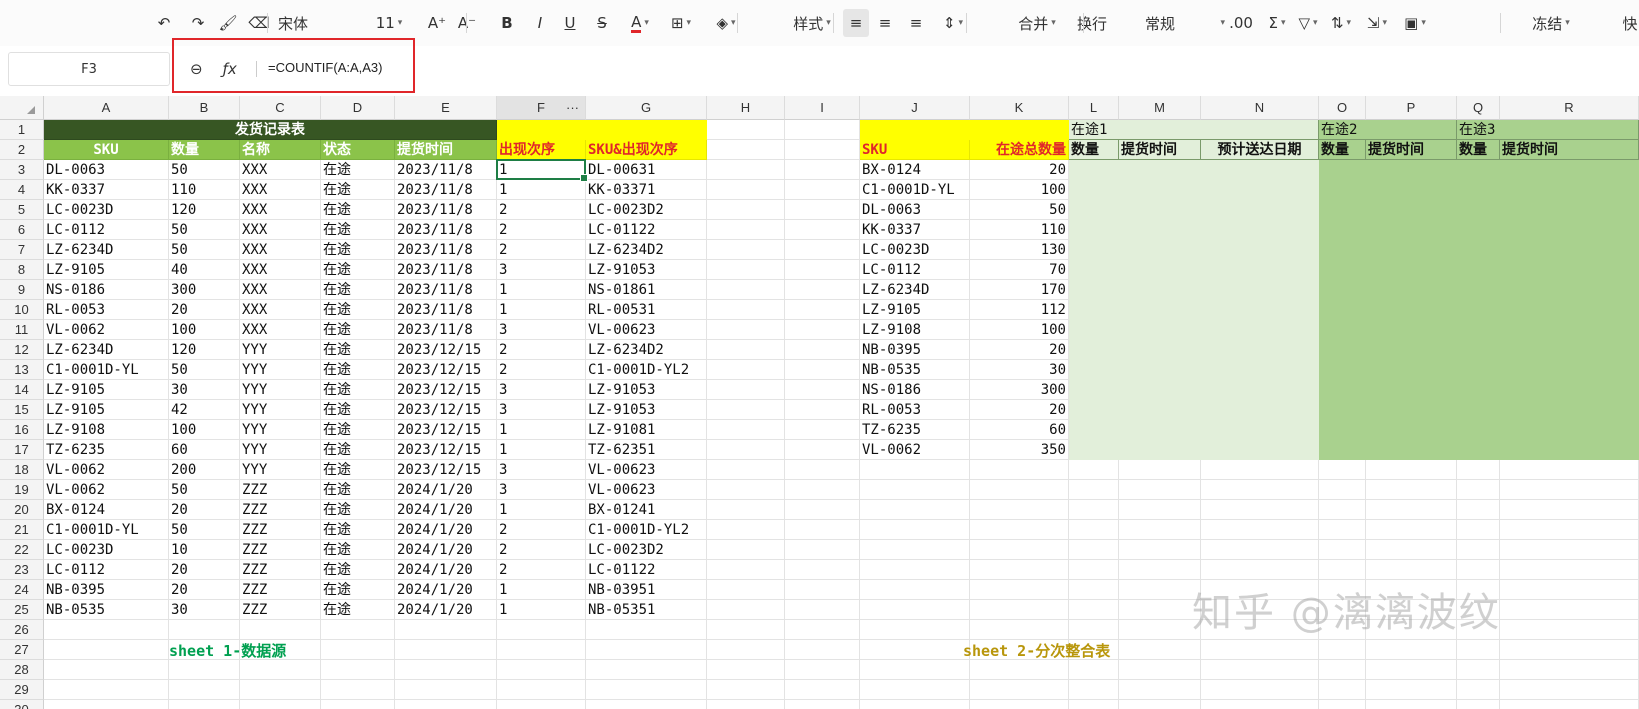  Describe the element at coordinates (106, 270) in the screenshot. I see `sheet1-cell: LZ-9105` at that location.